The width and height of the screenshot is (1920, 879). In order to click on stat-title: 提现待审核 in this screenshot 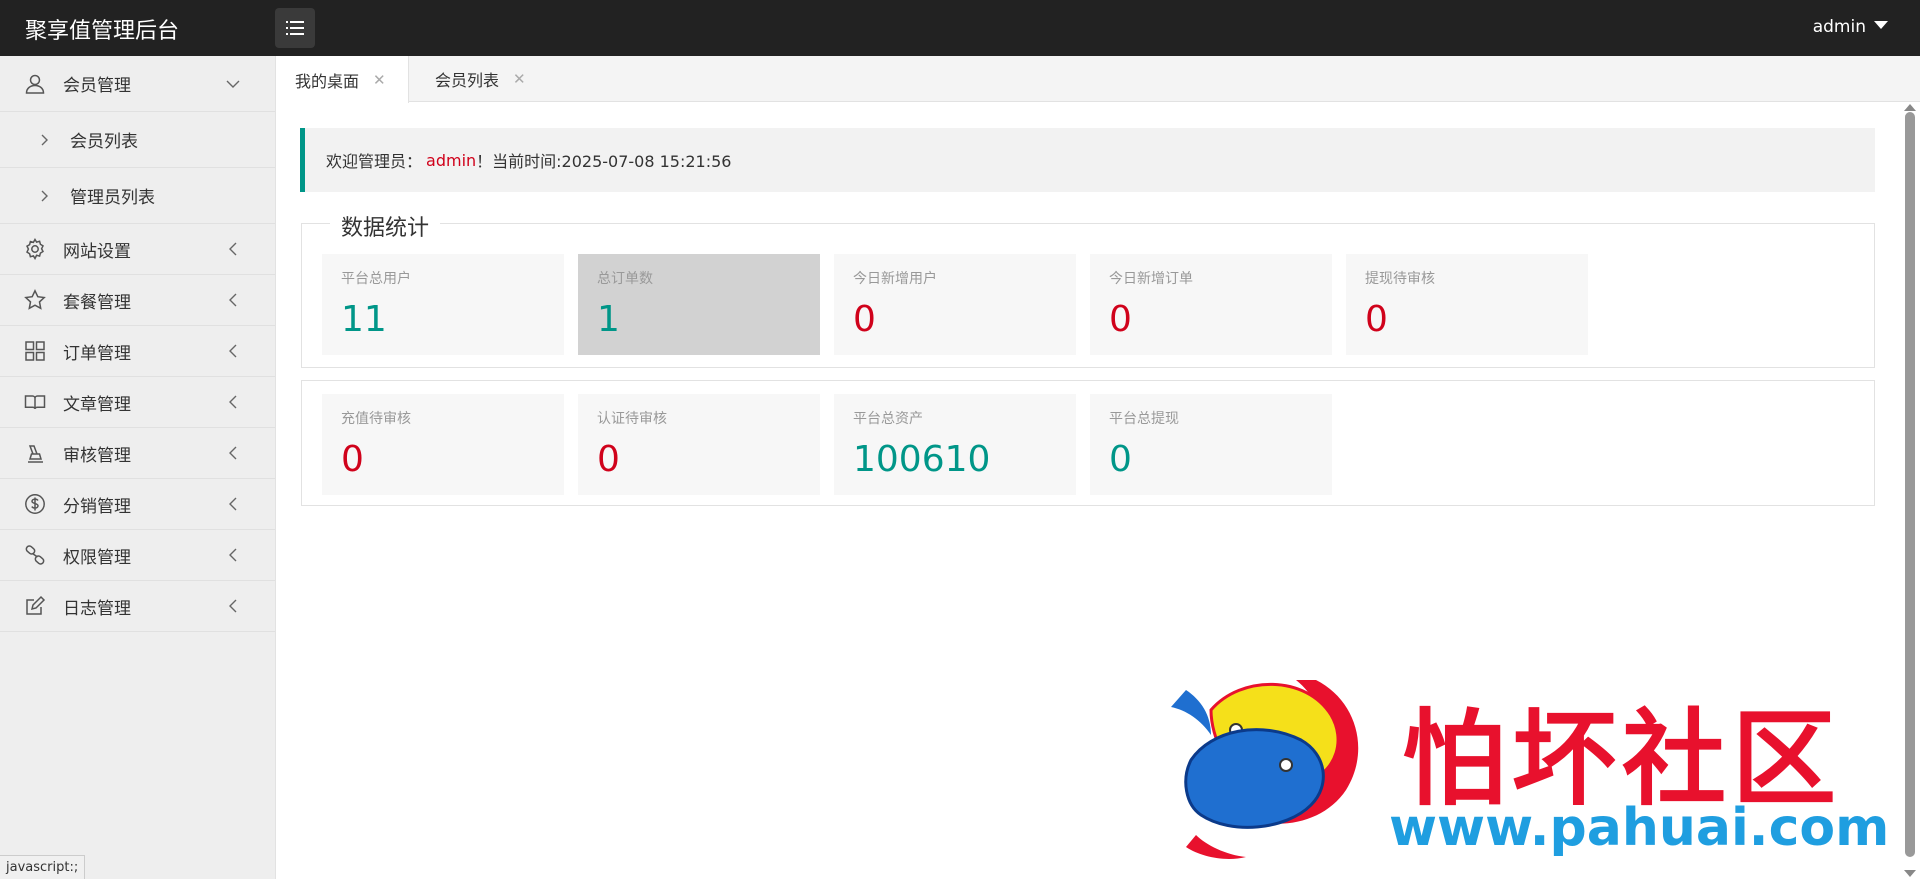, I will do `click(1400, 279)`.